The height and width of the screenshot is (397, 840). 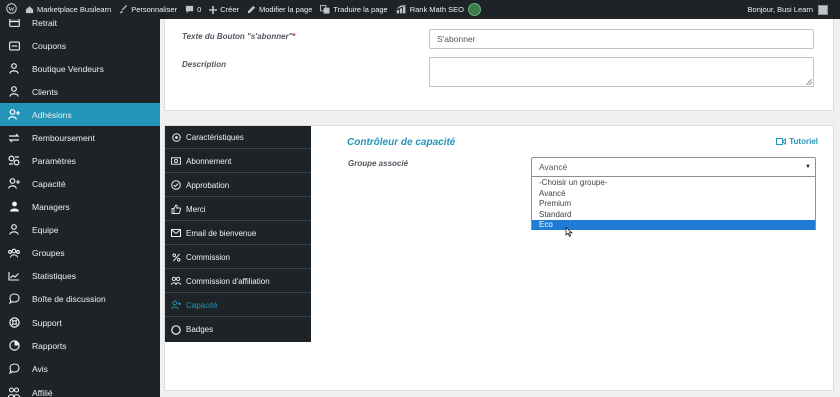 I want to click on sidebar-item-label: Statistiques, so click(x=54, y=275).